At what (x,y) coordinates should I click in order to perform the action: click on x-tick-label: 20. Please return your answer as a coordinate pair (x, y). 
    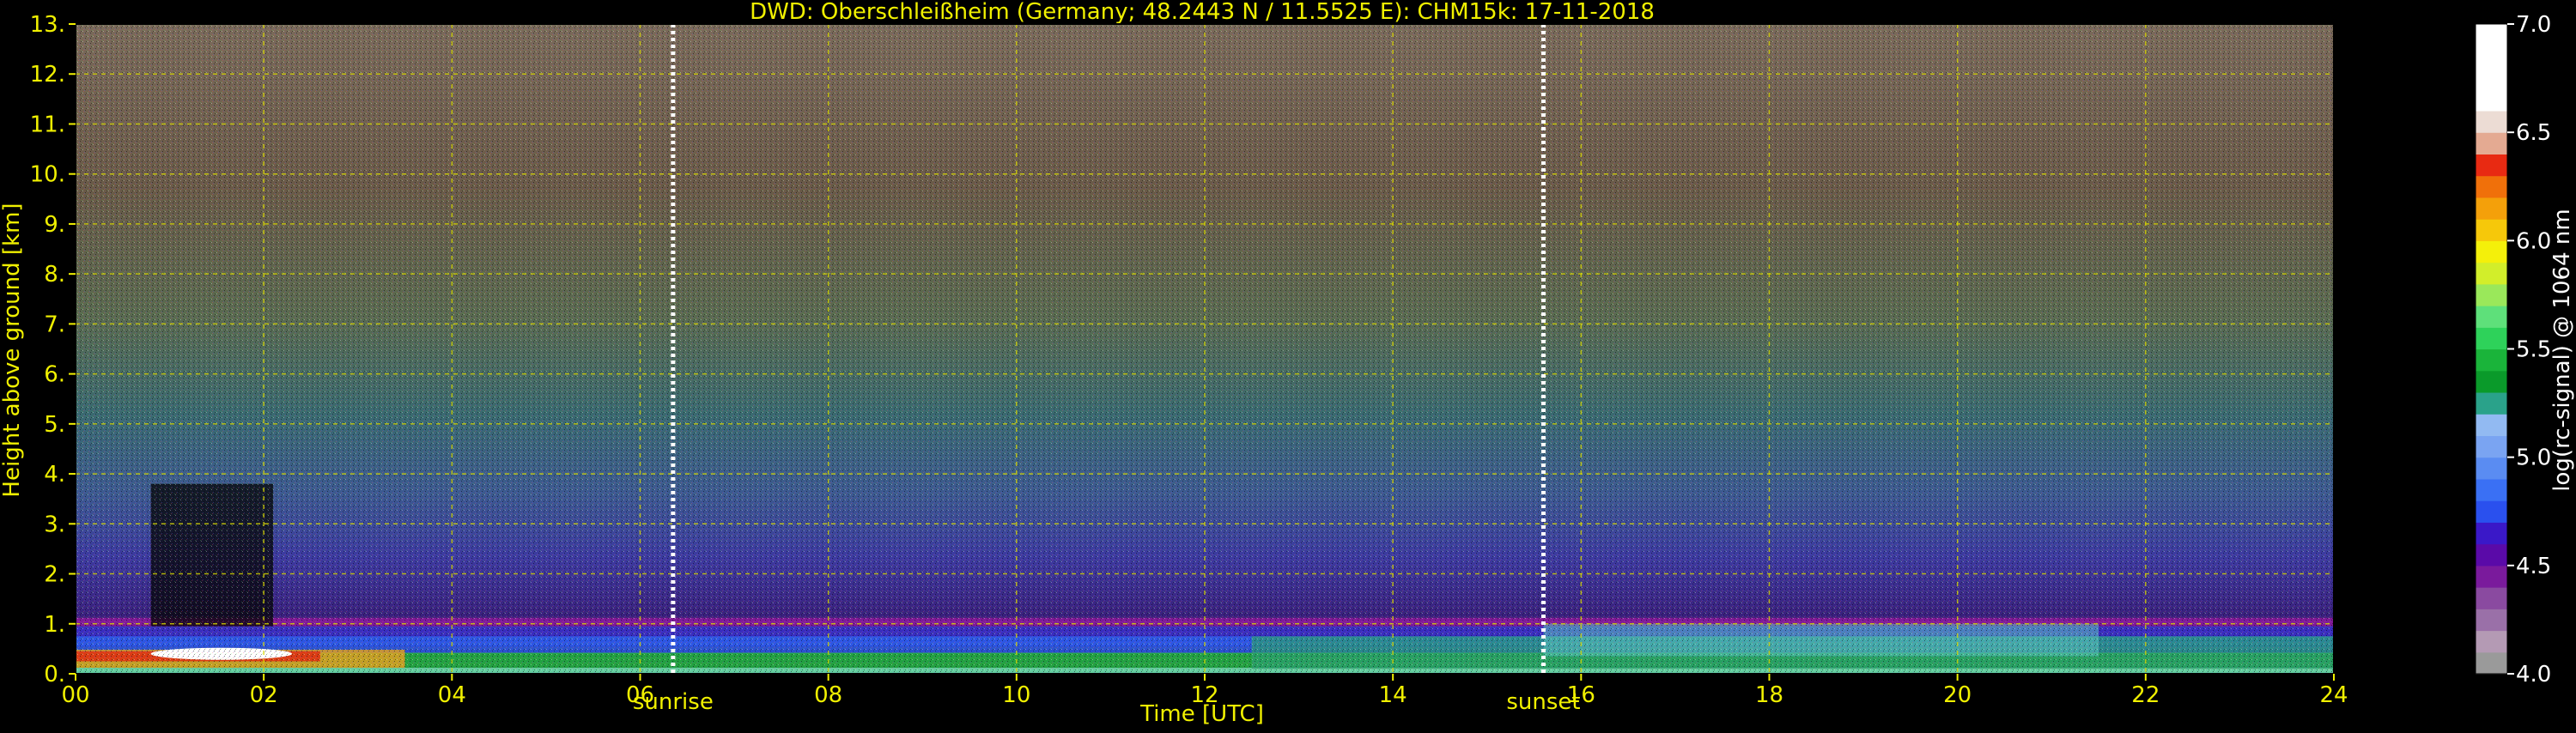
    Looking at the image, I should click on (1957, 695).